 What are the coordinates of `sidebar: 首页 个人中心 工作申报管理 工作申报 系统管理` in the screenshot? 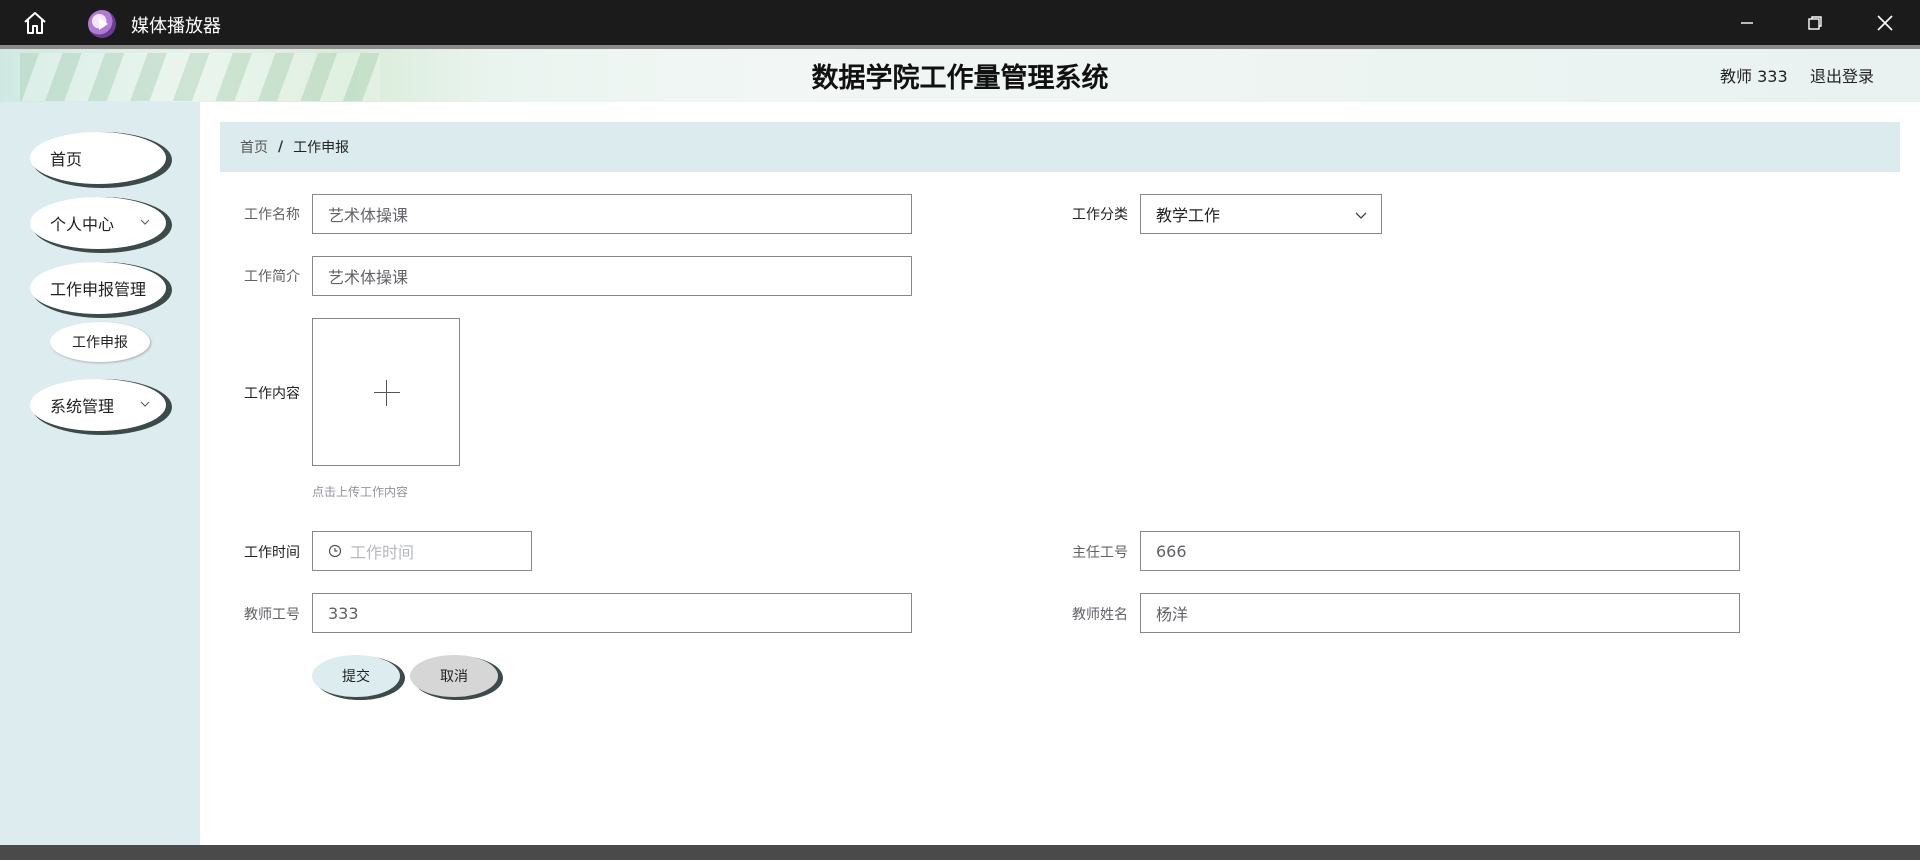 It's located at (100, 473).